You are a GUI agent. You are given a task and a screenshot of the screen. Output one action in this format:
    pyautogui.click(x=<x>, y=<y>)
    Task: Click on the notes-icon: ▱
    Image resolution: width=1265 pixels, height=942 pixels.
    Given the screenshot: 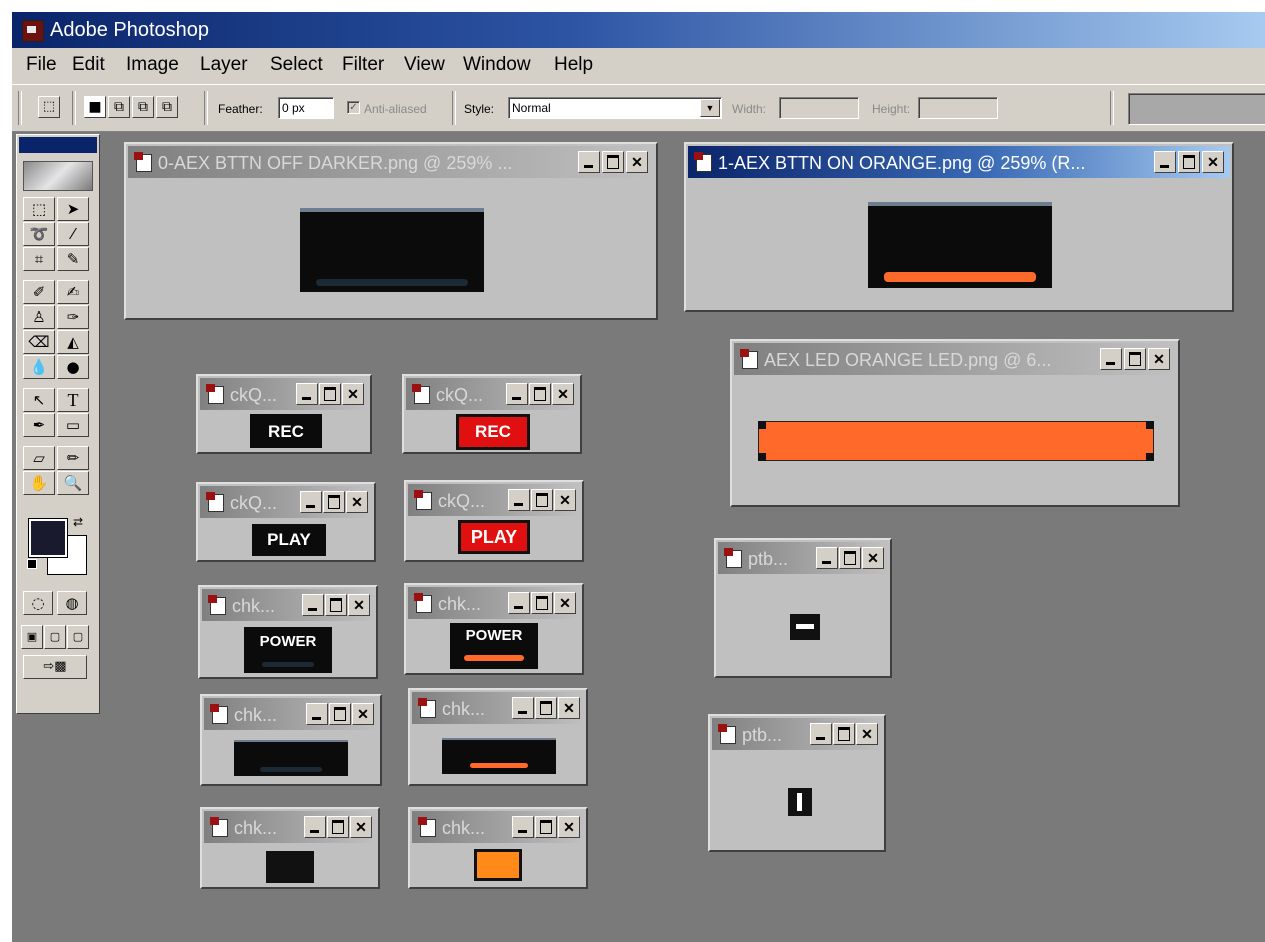 What is the action you would take?
    pyautogui.click(x=39, y=458)
    